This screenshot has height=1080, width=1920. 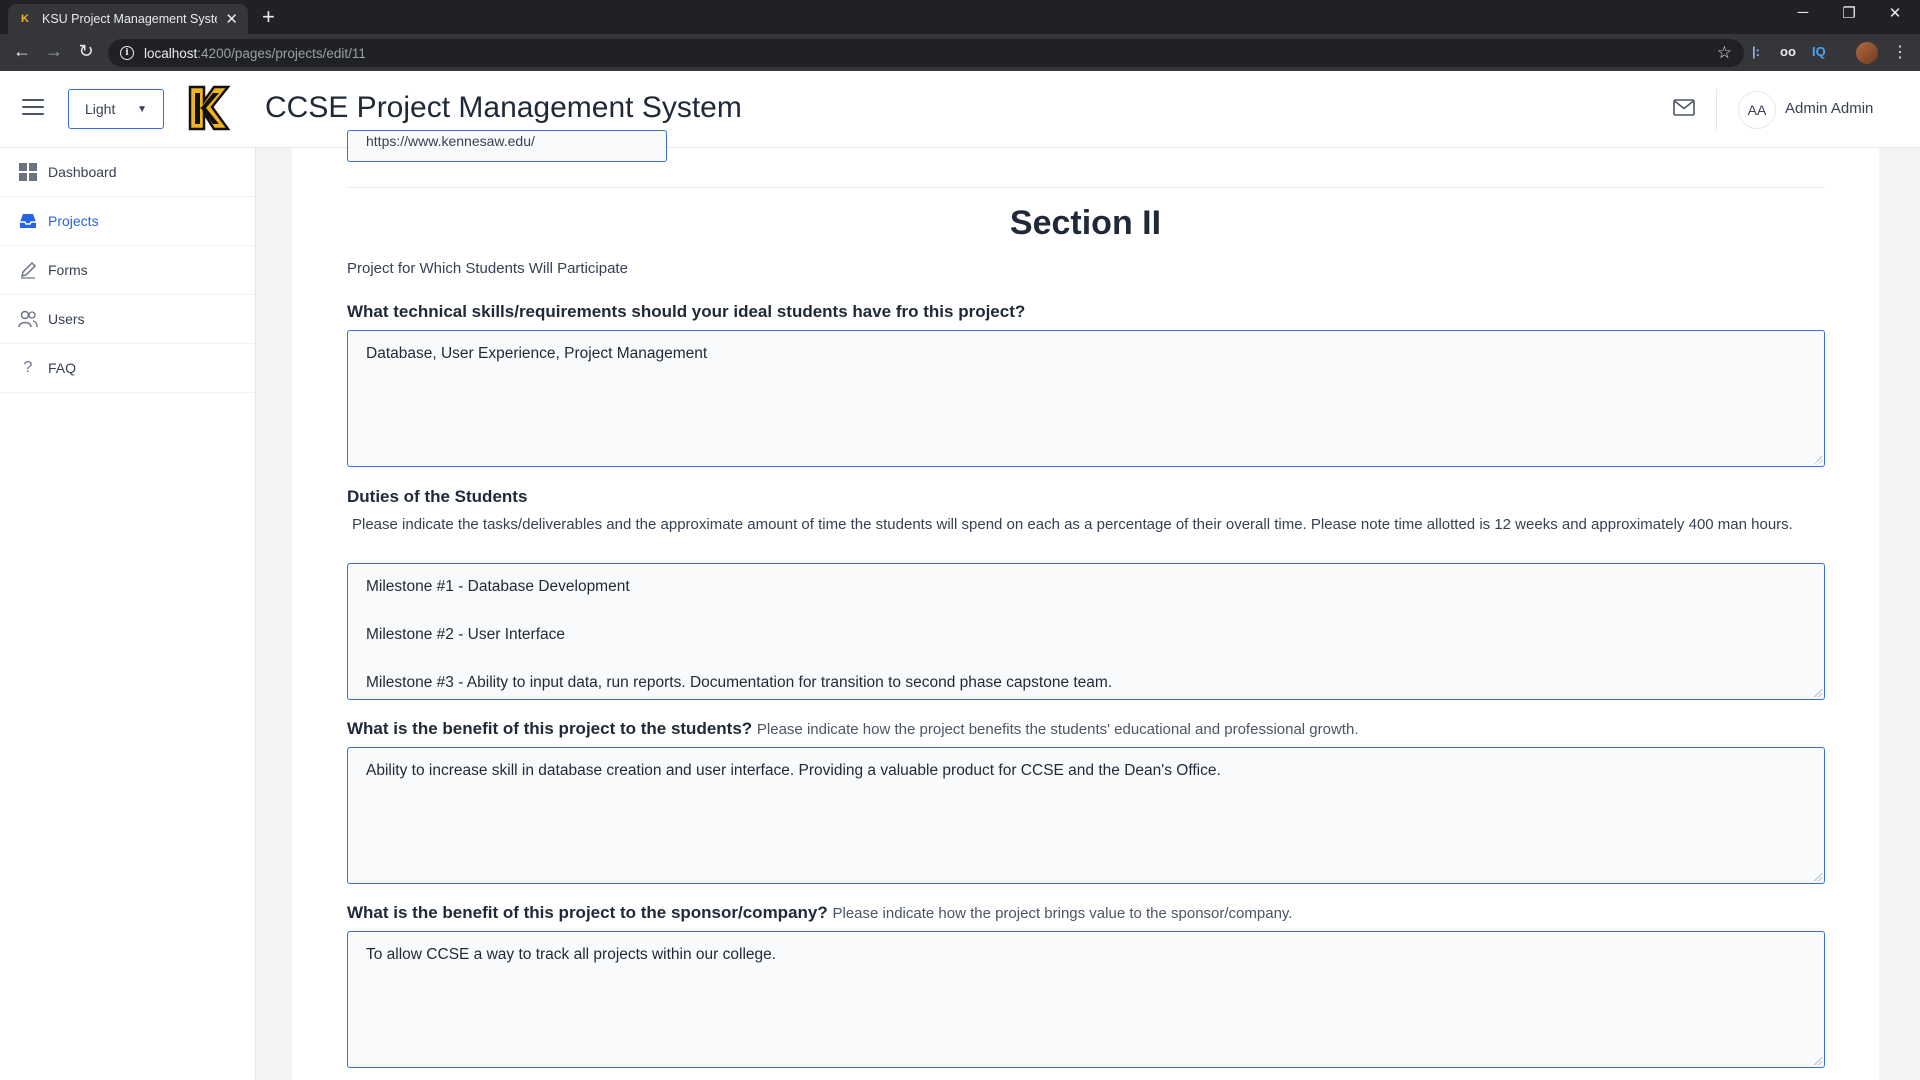 What do you see at coordinates (62, 368) in the screenshot?
I see `sidebar-item-label: FAQ` at bounding box center [62, 368].